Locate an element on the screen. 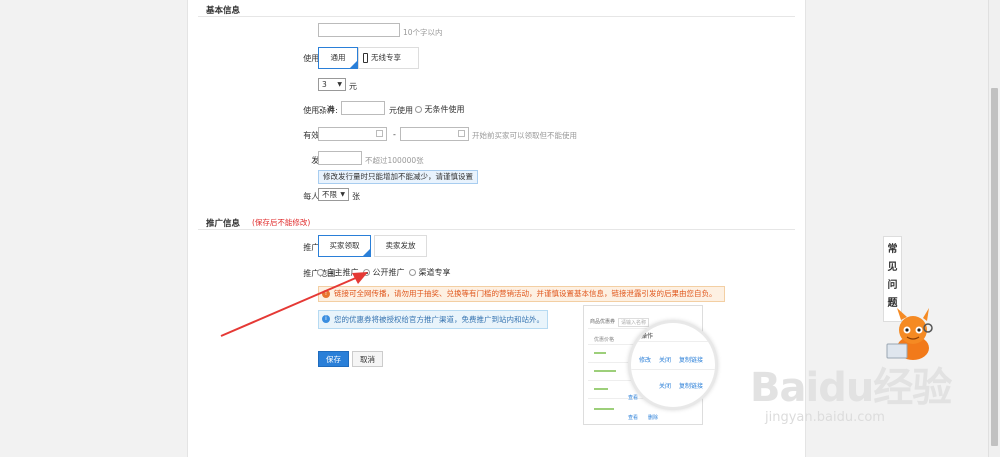 This screenshot has width=1000, height=457. page-scrollbar is located at coordinates (994, 228).